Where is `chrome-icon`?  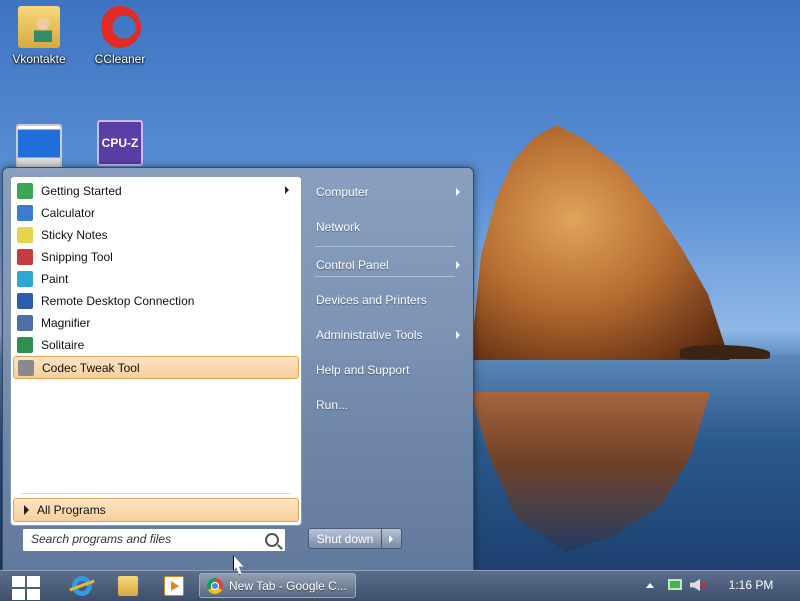 chrome-icon is located at coordinates (215, 585).